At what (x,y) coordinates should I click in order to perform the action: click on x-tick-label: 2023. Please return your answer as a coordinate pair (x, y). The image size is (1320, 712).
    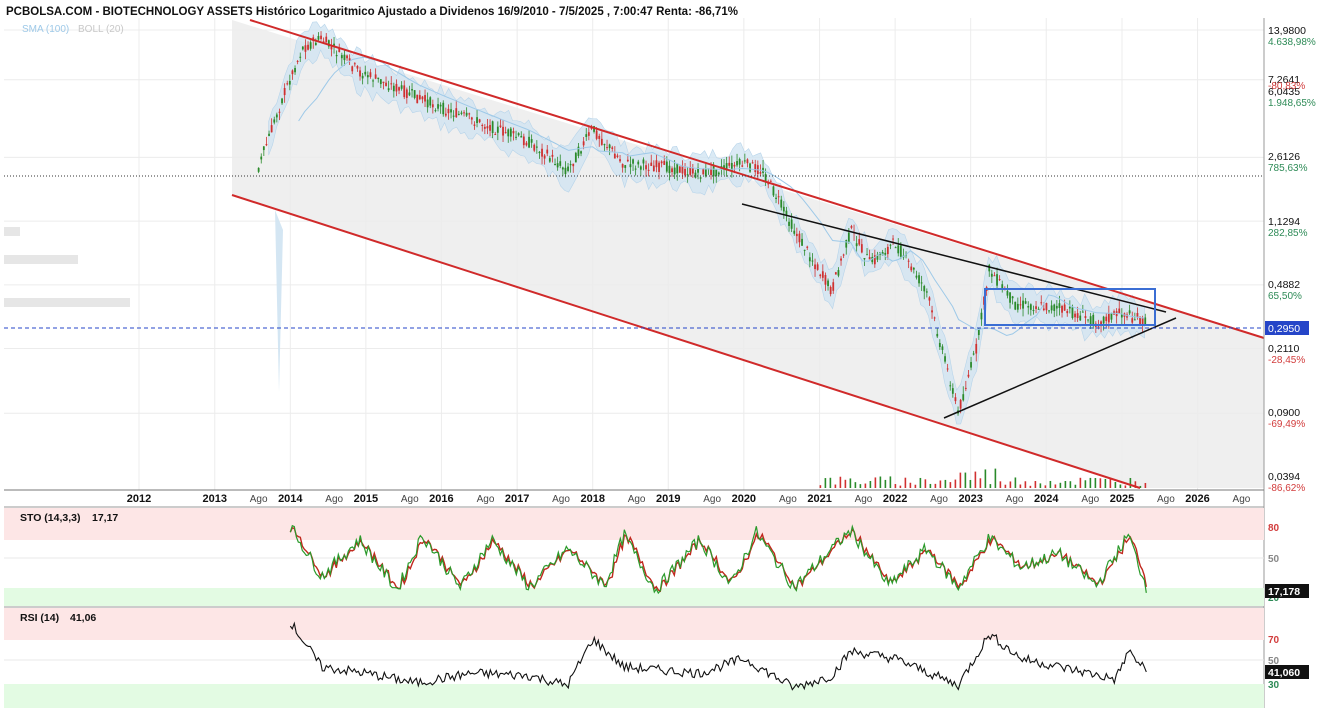
    Looking at the image, I should click on (970, 499).